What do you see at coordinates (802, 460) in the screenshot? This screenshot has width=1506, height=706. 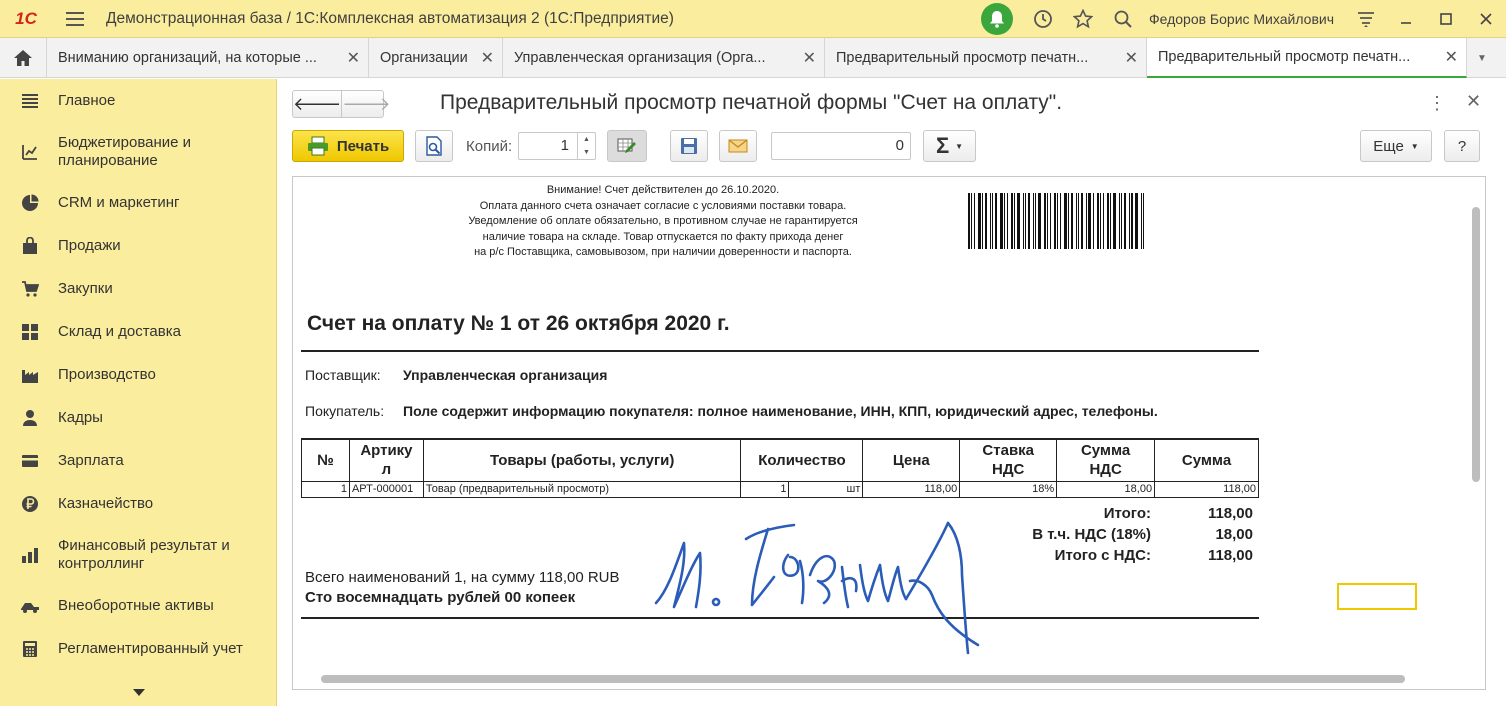 I see `col-header-qty: Количество` at bounding box center [802, 460].